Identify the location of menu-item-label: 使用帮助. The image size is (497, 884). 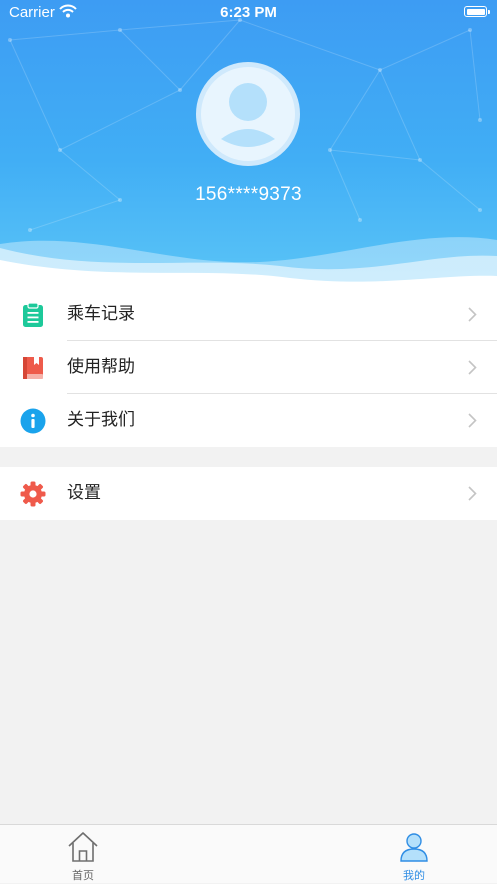
(101, 367).